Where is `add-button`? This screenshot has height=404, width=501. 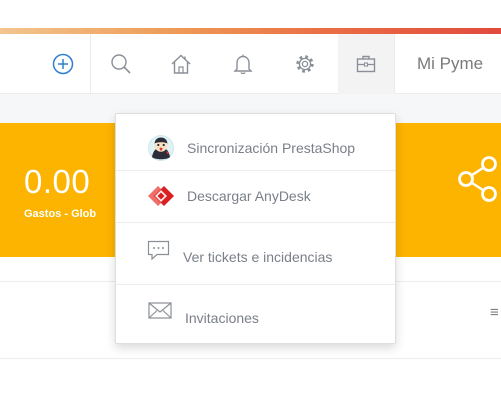
add-button is located at coordinates (63, 64).